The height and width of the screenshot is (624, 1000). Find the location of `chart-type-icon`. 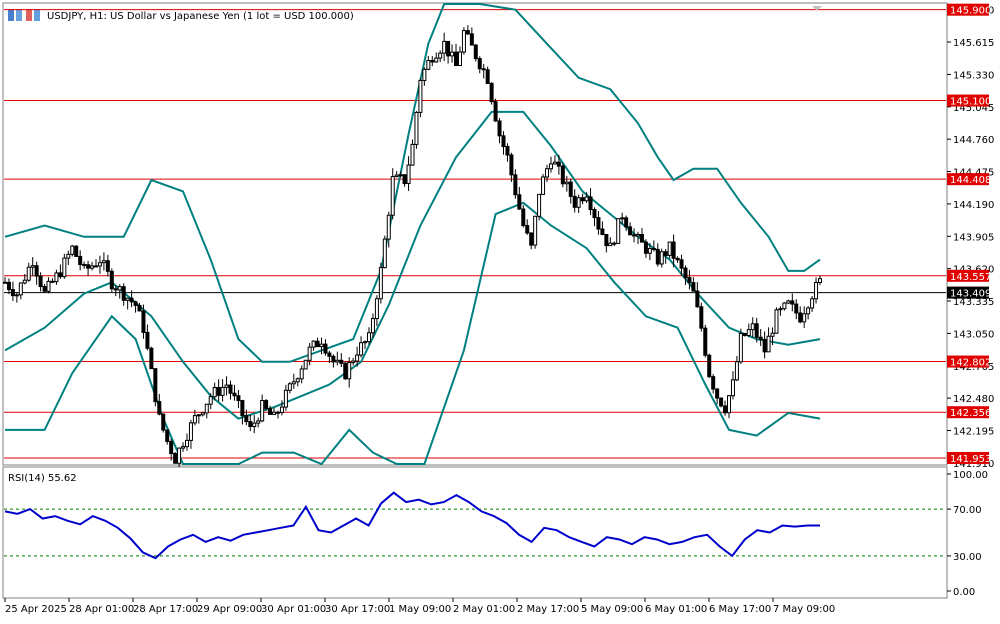

chart-type-icon is located at coordinates (37, 15).